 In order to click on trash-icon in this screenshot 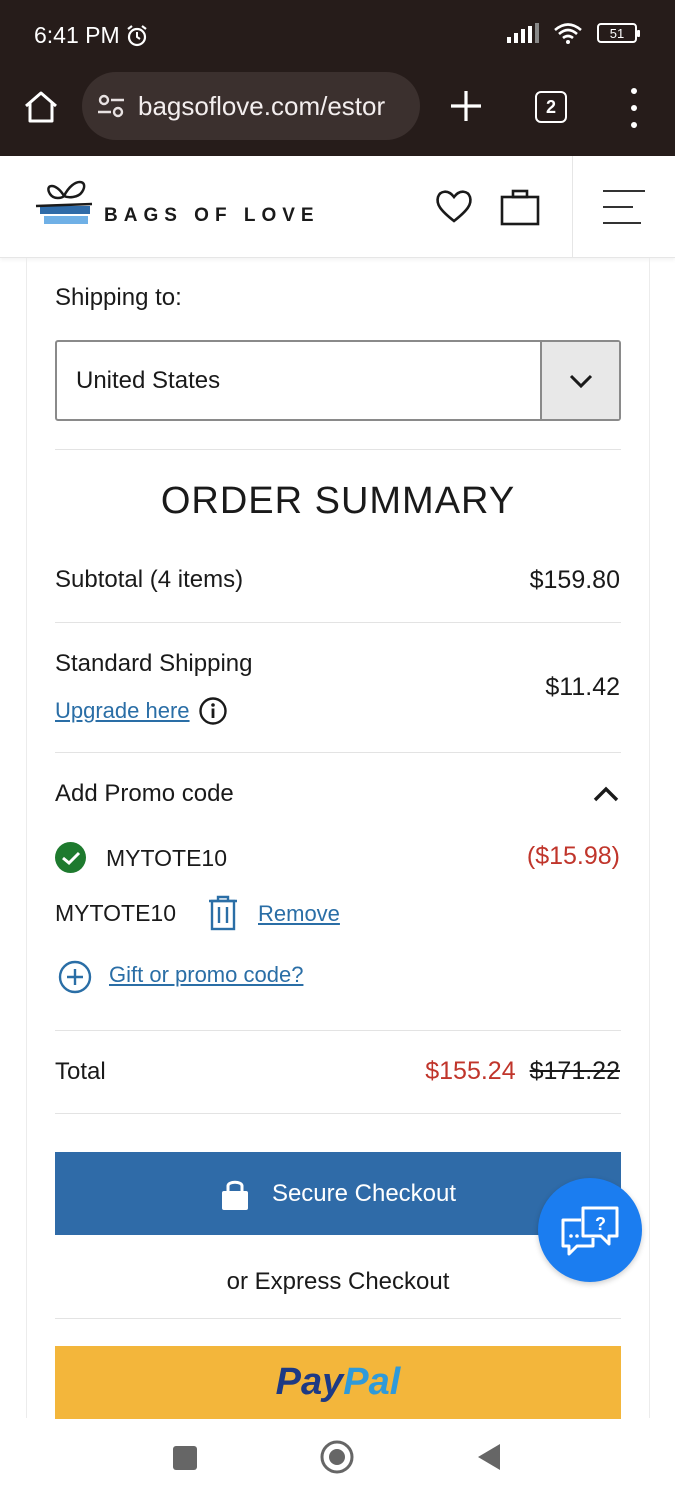, I will do `click(223, 913)`.